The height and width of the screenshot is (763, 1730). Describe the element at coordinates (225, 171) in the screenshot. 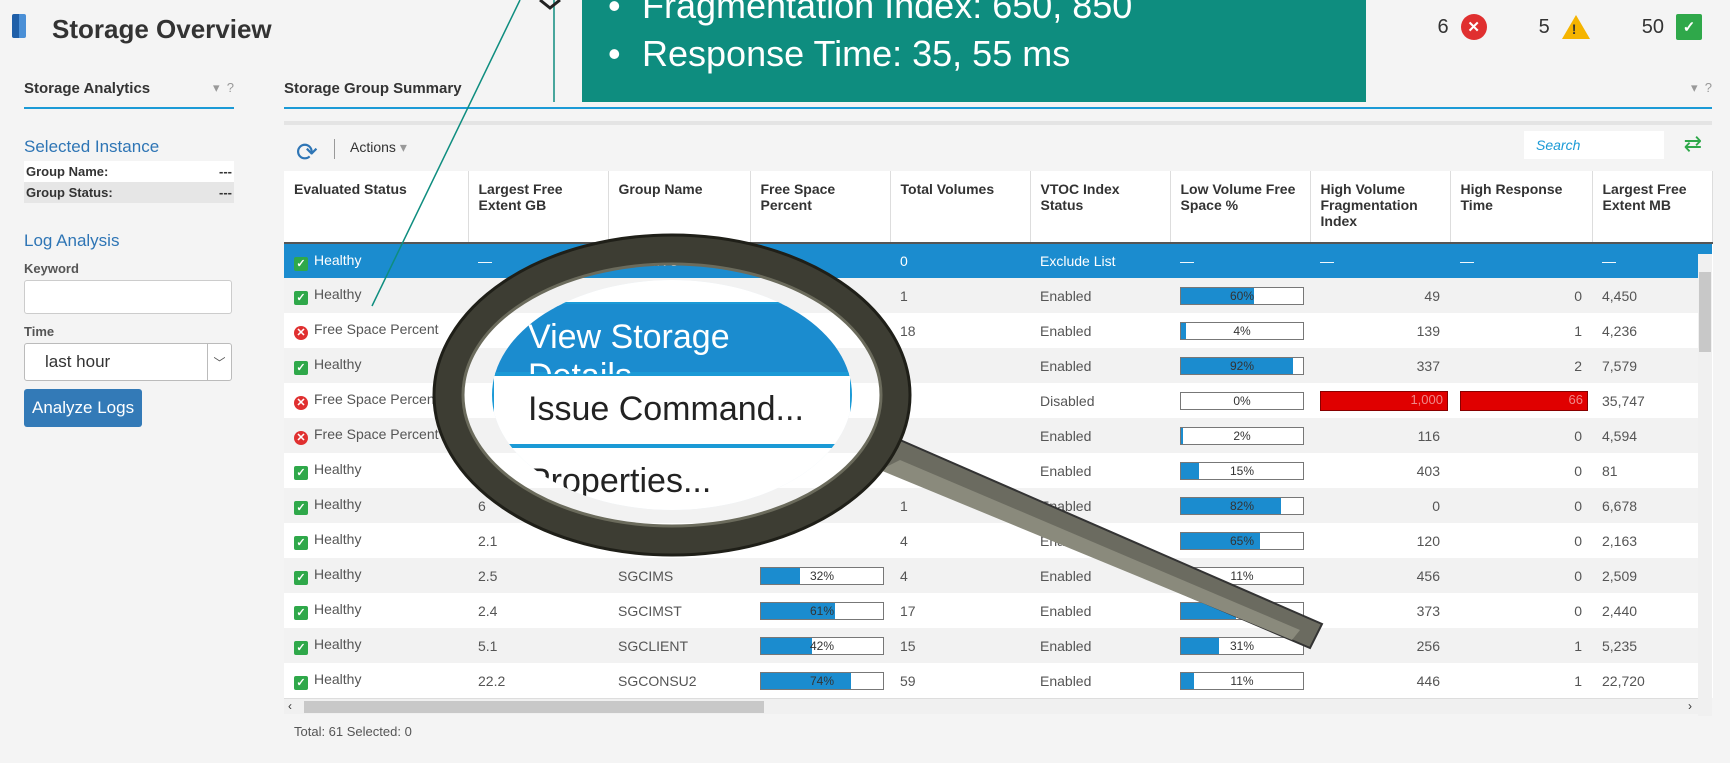

I see `group-name-value: ---` at that location.